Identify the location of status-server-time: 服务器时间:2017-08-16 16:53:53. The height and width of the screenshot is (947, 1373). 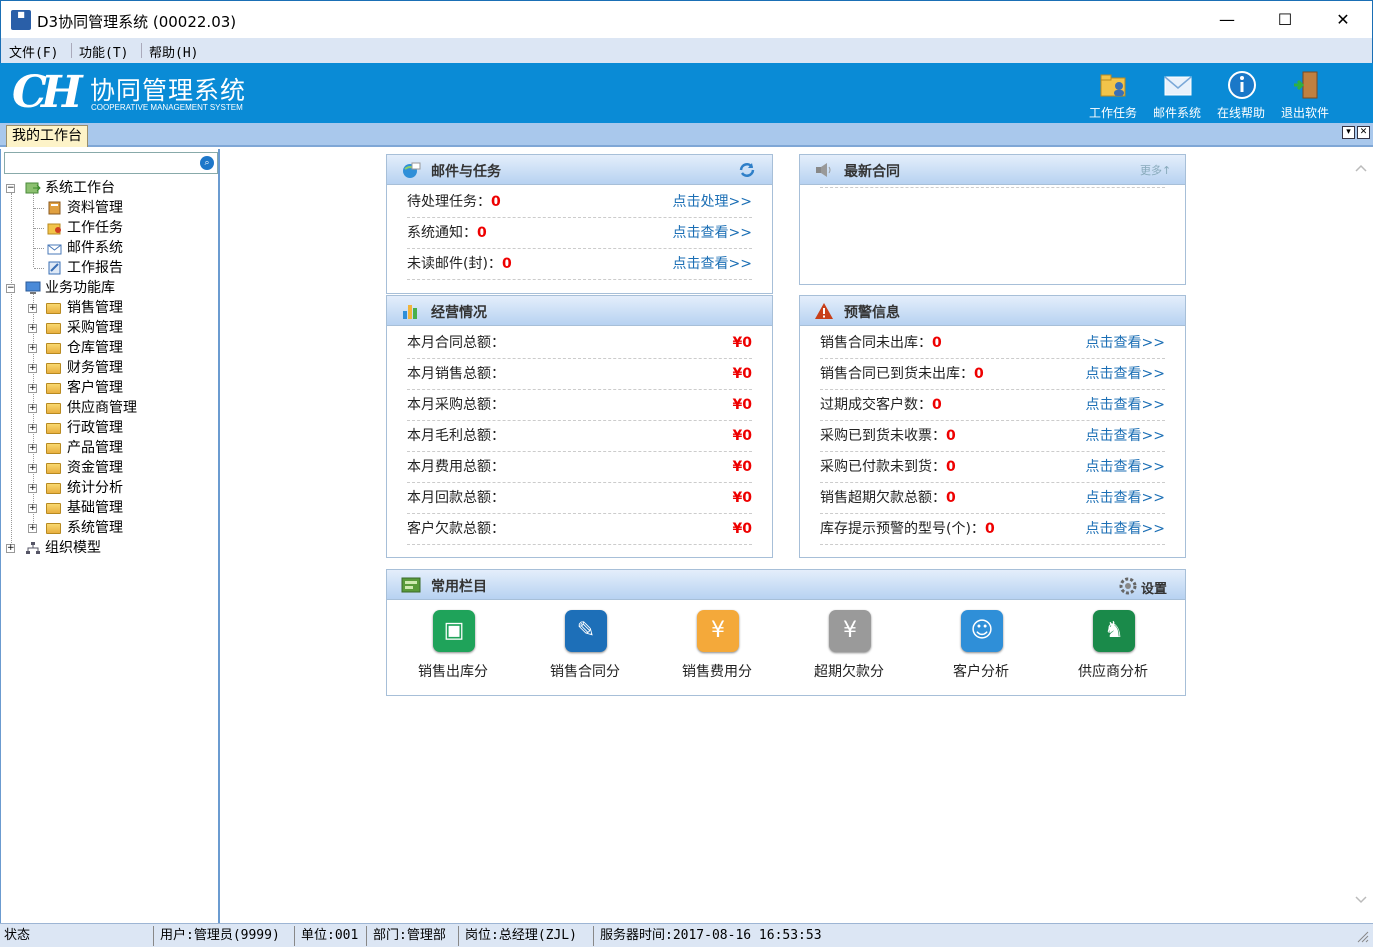
(711, 935).